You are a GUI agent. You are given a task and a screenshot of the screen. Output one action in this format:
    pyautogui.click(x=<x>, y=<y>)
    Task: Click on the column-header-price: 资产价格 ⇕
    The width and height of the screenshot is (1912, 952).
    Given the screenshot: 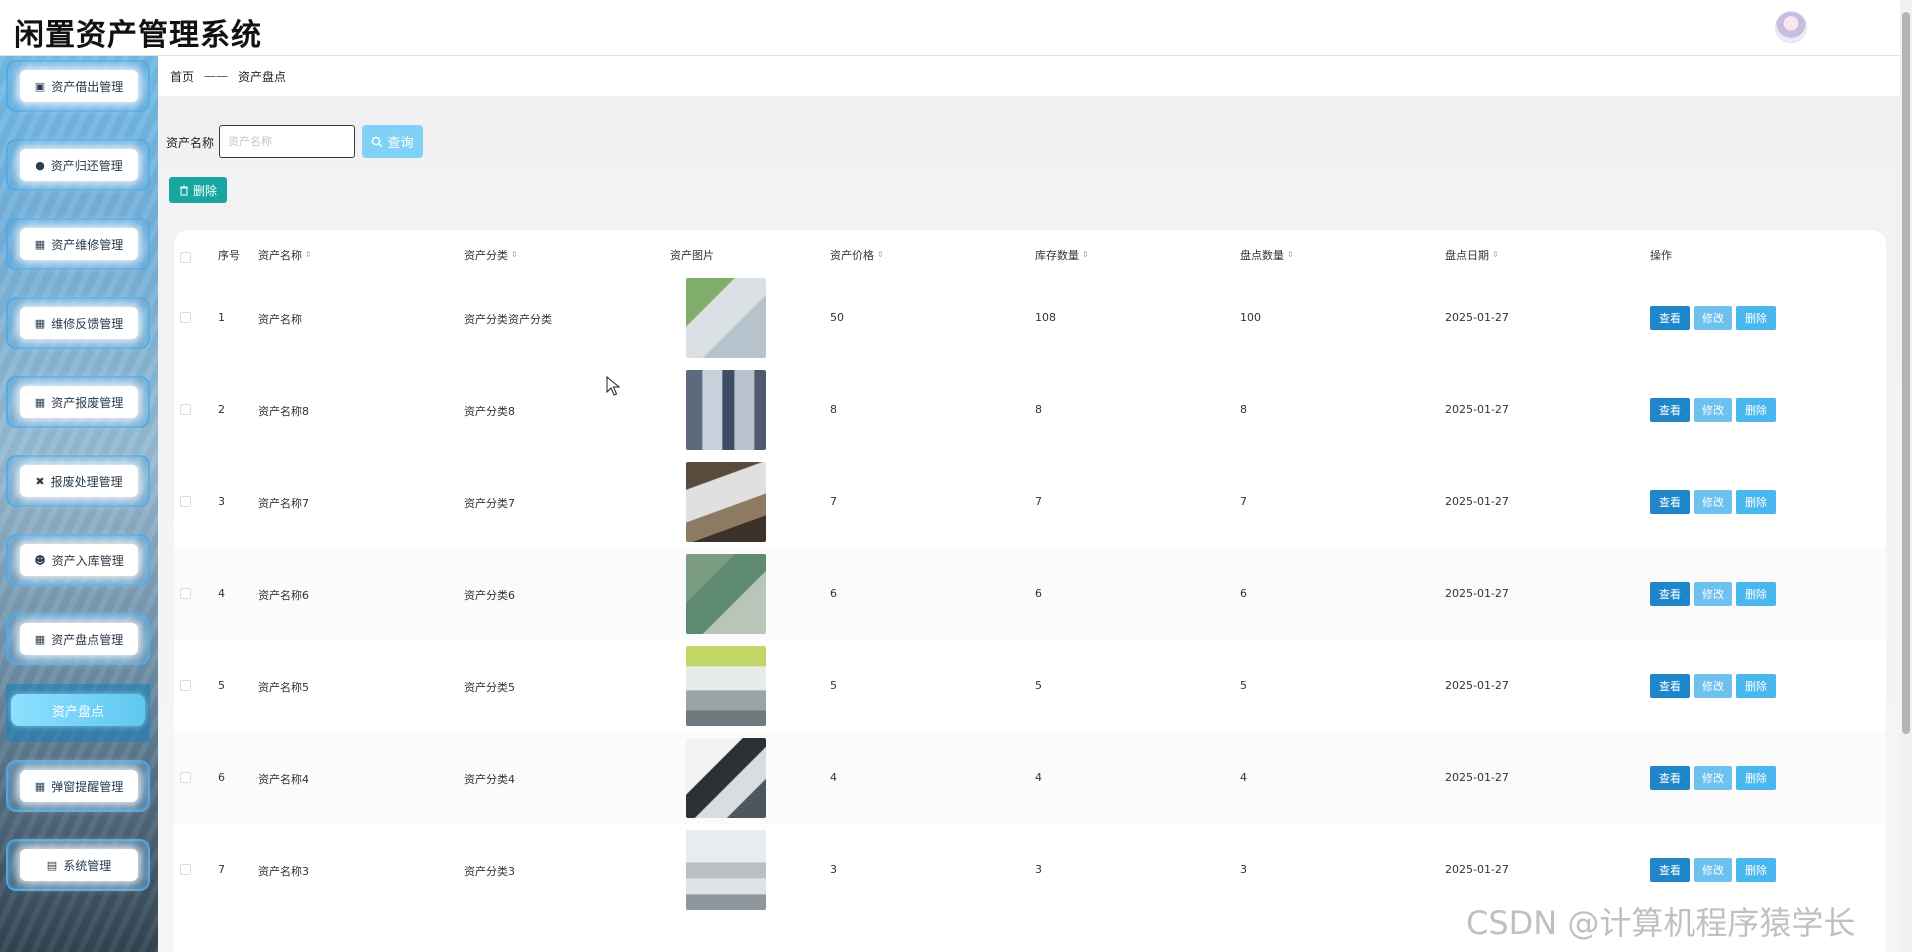 What is the action you would take?
    pyautogui.click(x=857, y=255)
    